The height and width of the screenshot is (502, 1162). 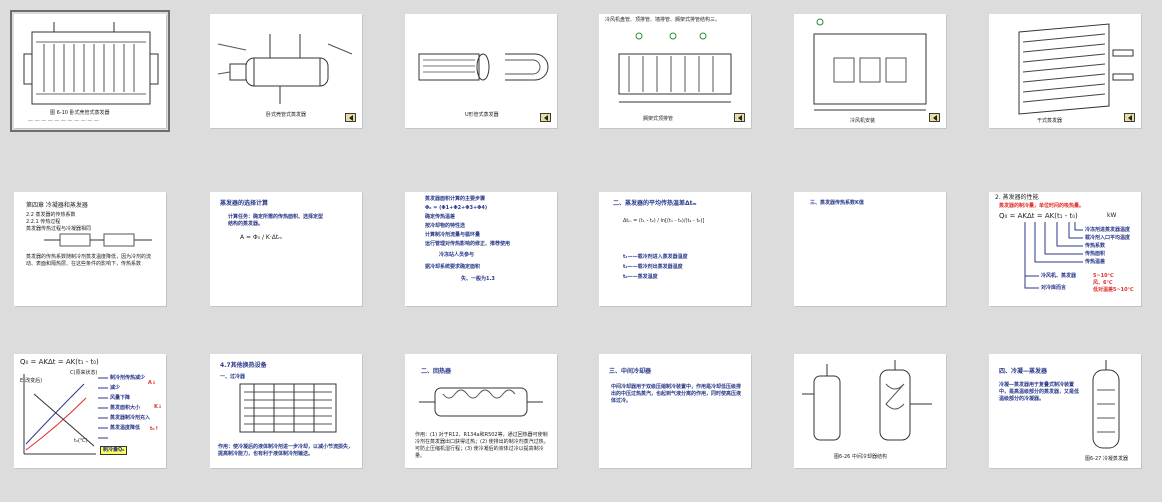 I want to click on slide-title: 三、蒸发器传热系数K值, so click(x=837, y=203).